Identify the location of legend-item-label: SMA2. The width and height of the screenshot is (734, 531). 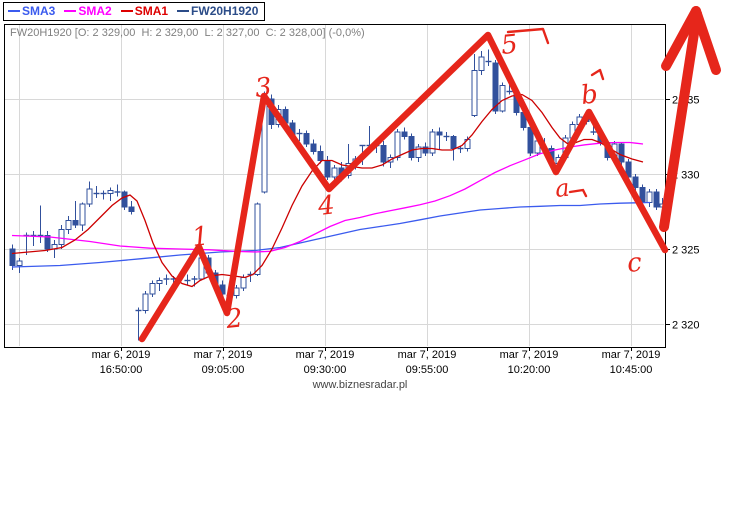
(95, 11).